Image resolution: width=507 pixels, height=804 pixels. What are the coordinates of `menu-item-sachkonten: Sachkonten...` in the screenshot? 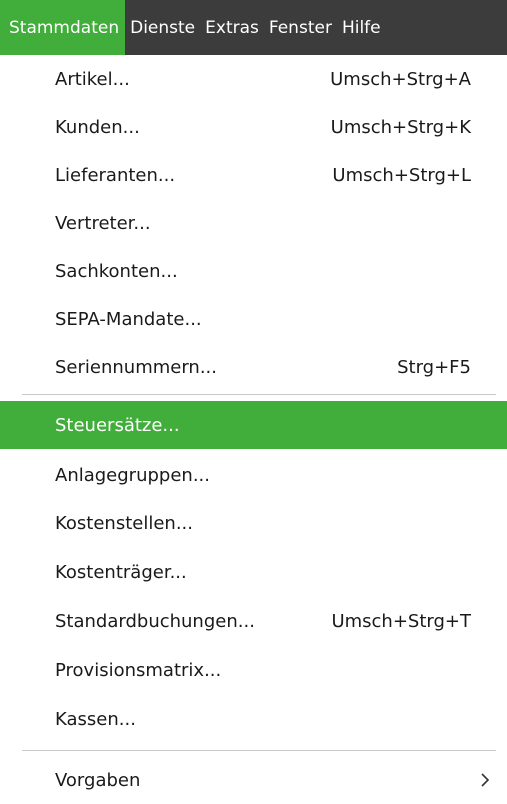 It's located at (253, 271).